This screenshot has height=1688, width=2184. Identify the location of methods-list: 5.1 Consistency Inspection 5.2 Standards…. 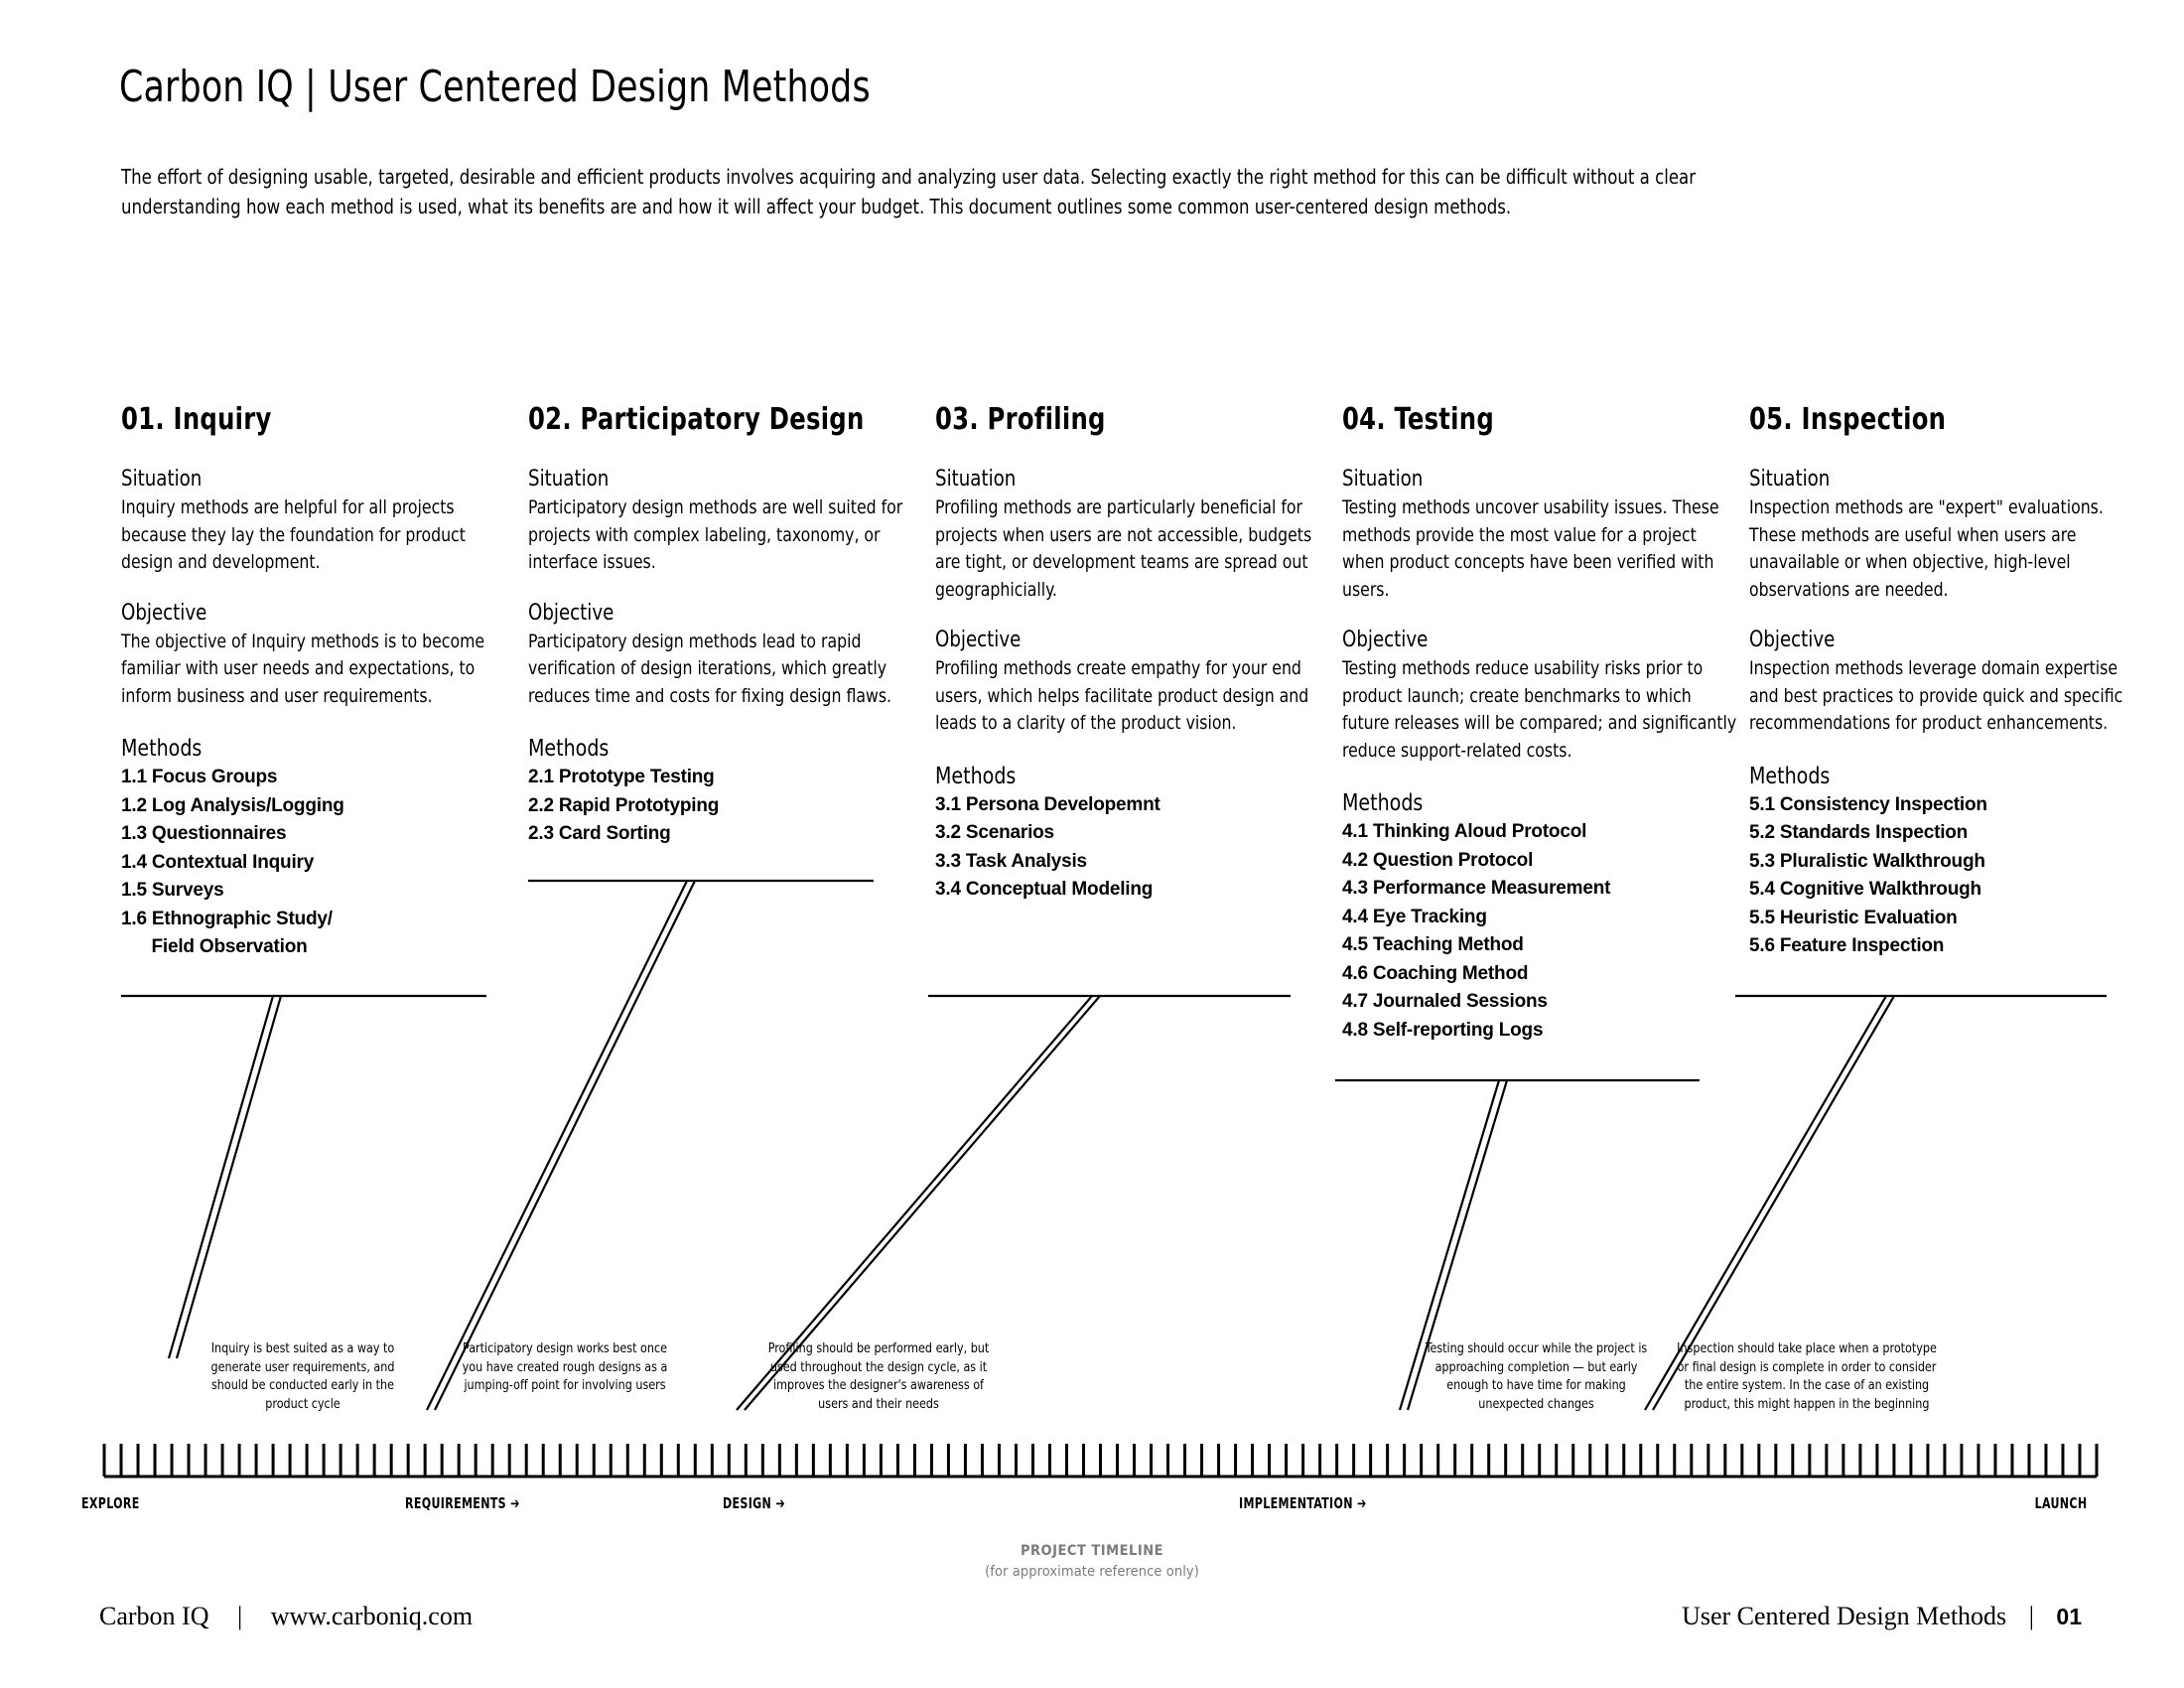
(1947, 876).